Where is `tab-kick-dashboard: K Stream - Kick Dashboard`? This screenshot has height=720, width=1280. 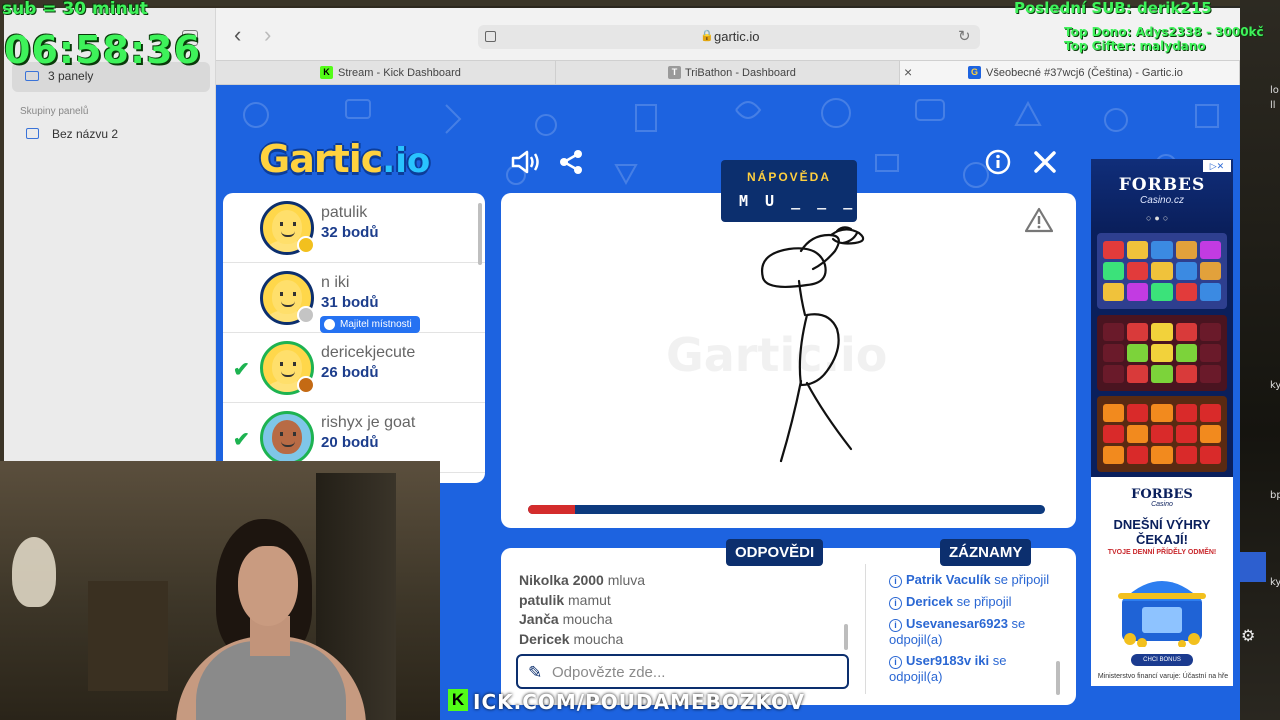
tab-kick-dashboard: K Stream - Kick Dashboard is located at coordinates (386, 73).